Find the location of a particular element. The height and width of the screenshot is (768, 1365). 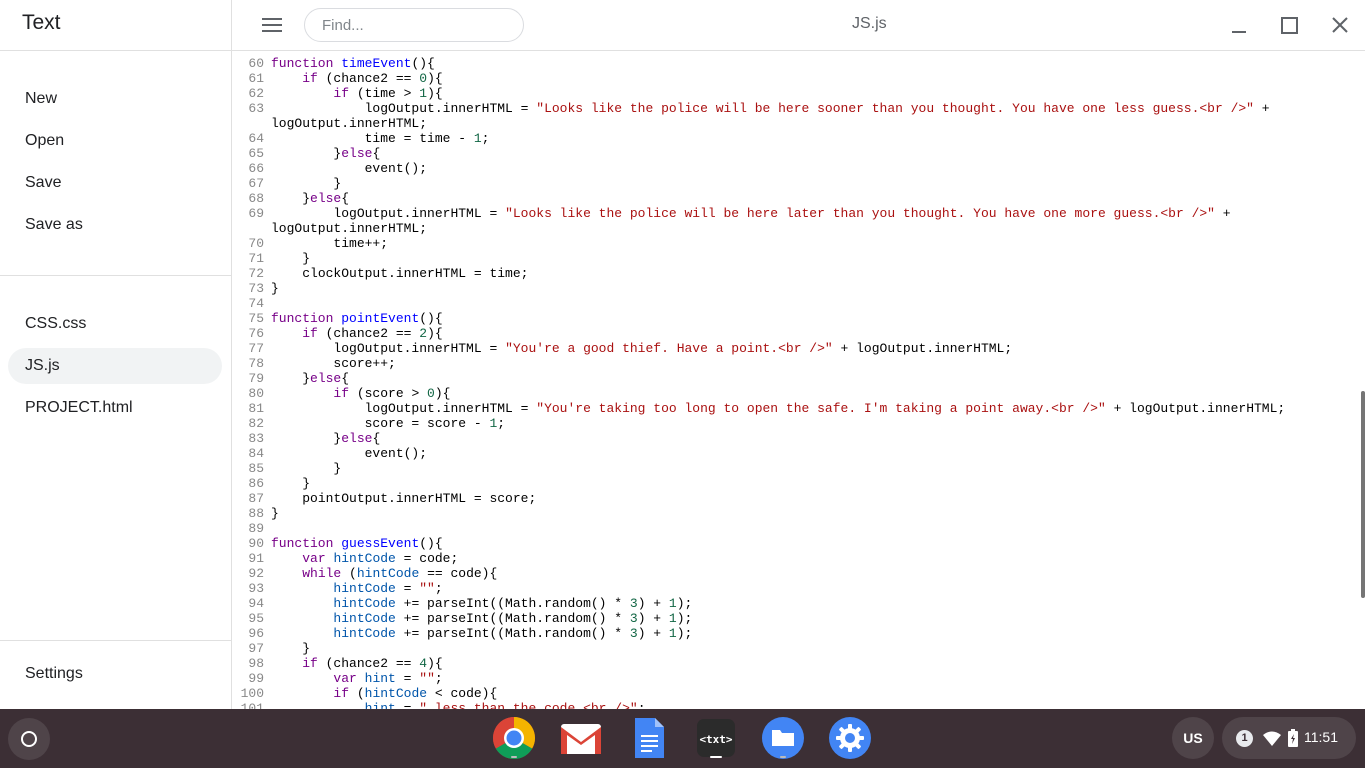

ime-menu-button: US is located at coordinates (1193, 738).